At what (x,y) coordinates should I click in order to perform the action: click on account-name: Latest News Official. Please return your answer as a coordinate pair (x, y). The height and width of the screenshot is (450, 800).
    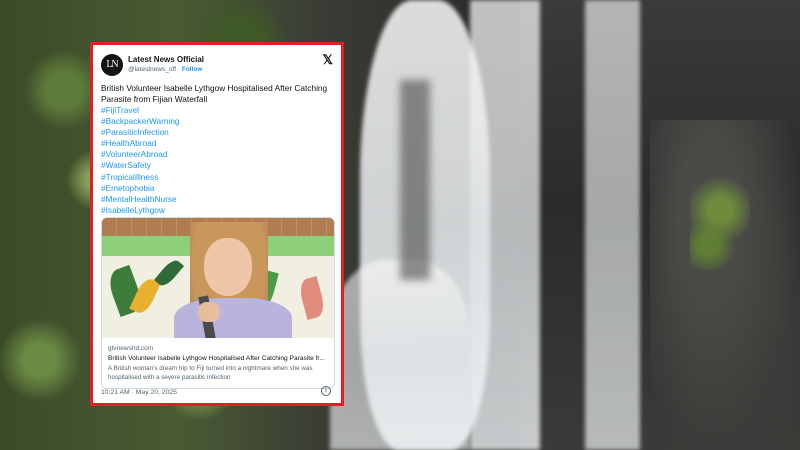
    Looking at the image, I should click on (166, 59).